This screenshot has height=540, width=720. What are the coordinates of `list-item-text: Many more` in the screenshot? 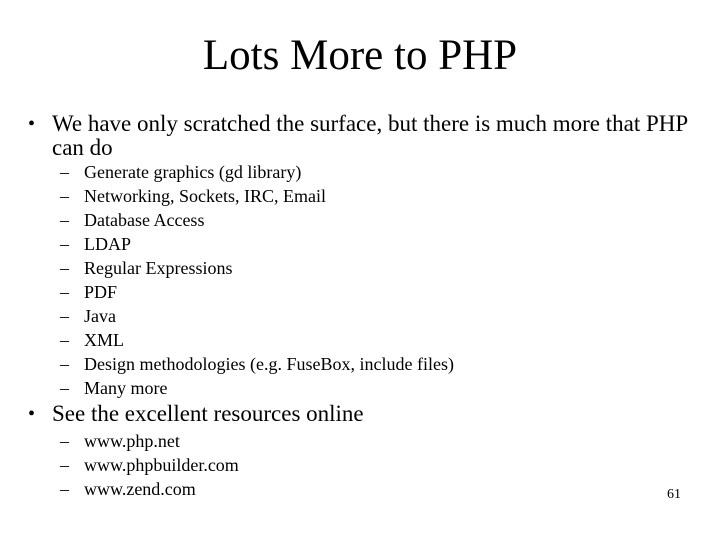 It's located at (126, 388).